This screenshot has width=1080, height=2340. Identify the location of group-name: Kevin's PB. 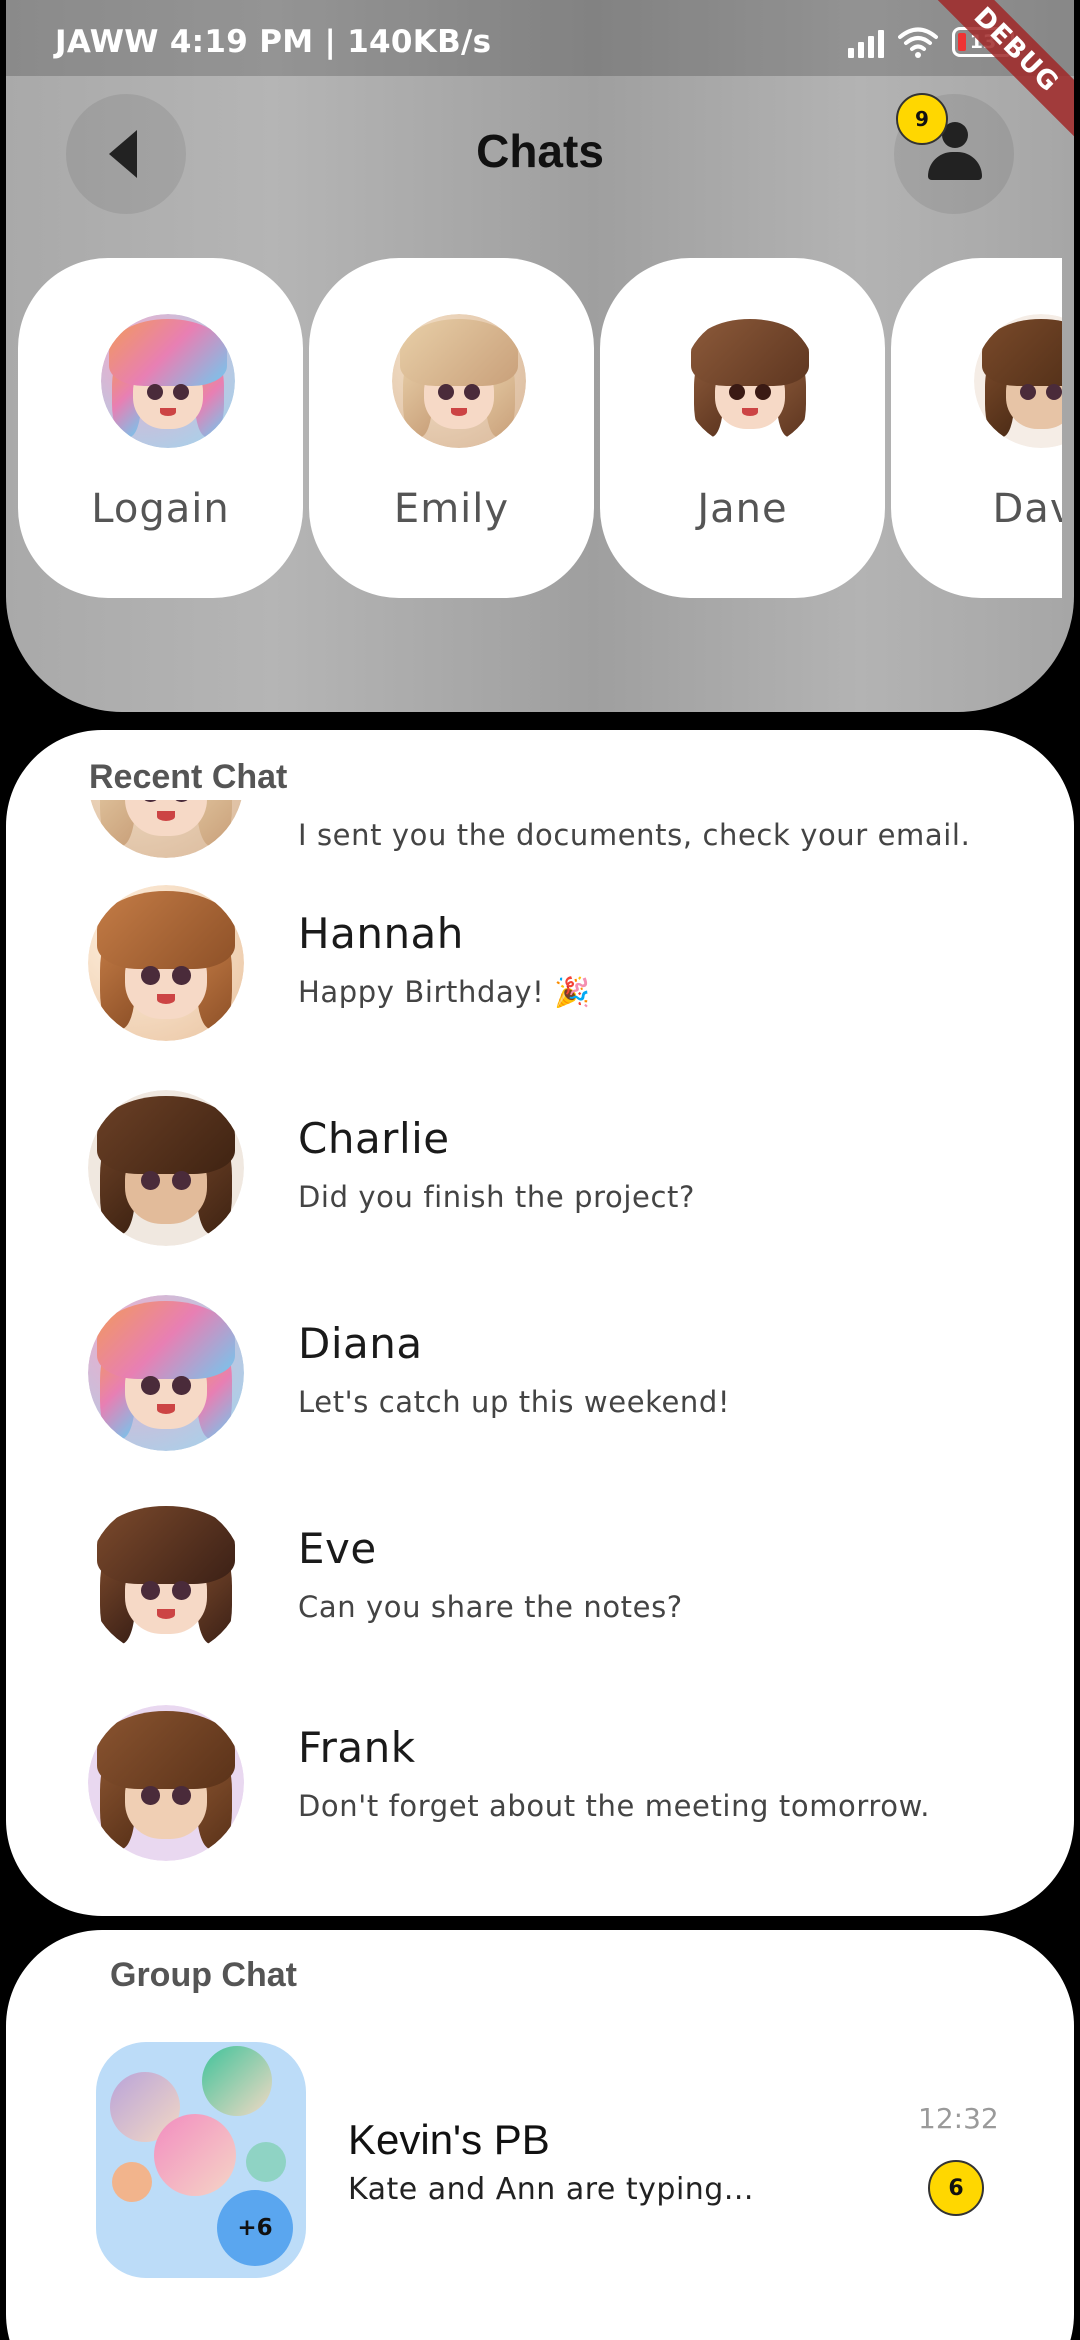
(449, 2139).